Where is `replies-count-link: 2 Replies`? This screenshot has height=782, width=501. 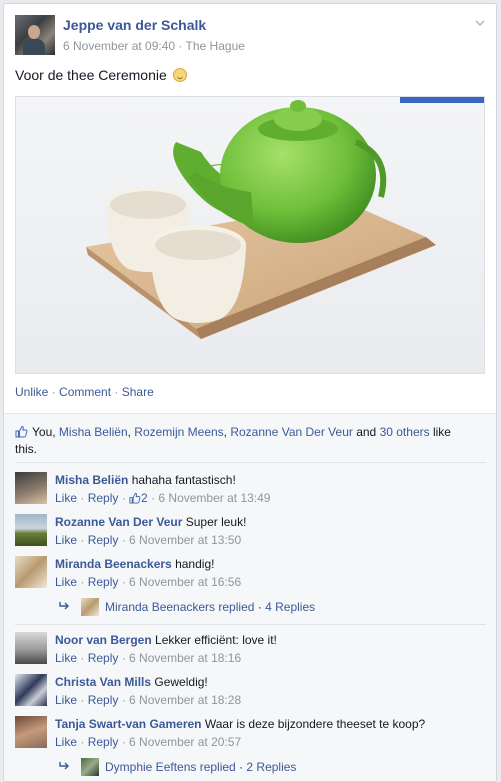
replies-count-link: 2 Replies is located at coordinates (271, 767).